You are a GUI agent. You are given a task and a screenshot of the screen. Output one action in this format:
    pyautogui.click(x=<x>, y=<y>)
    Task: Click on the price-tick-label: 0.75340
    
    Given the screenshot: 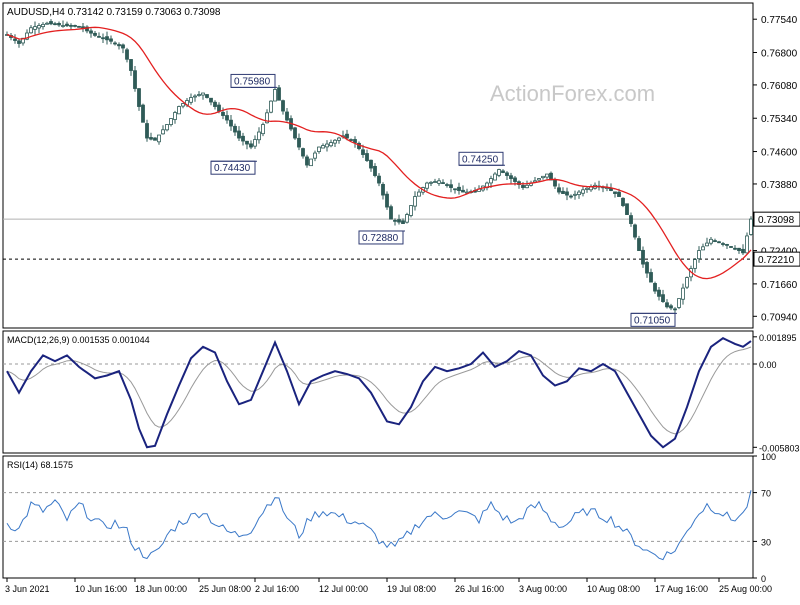 What is the action you would take?
    pyautogui.click(x=779, y=119)
    